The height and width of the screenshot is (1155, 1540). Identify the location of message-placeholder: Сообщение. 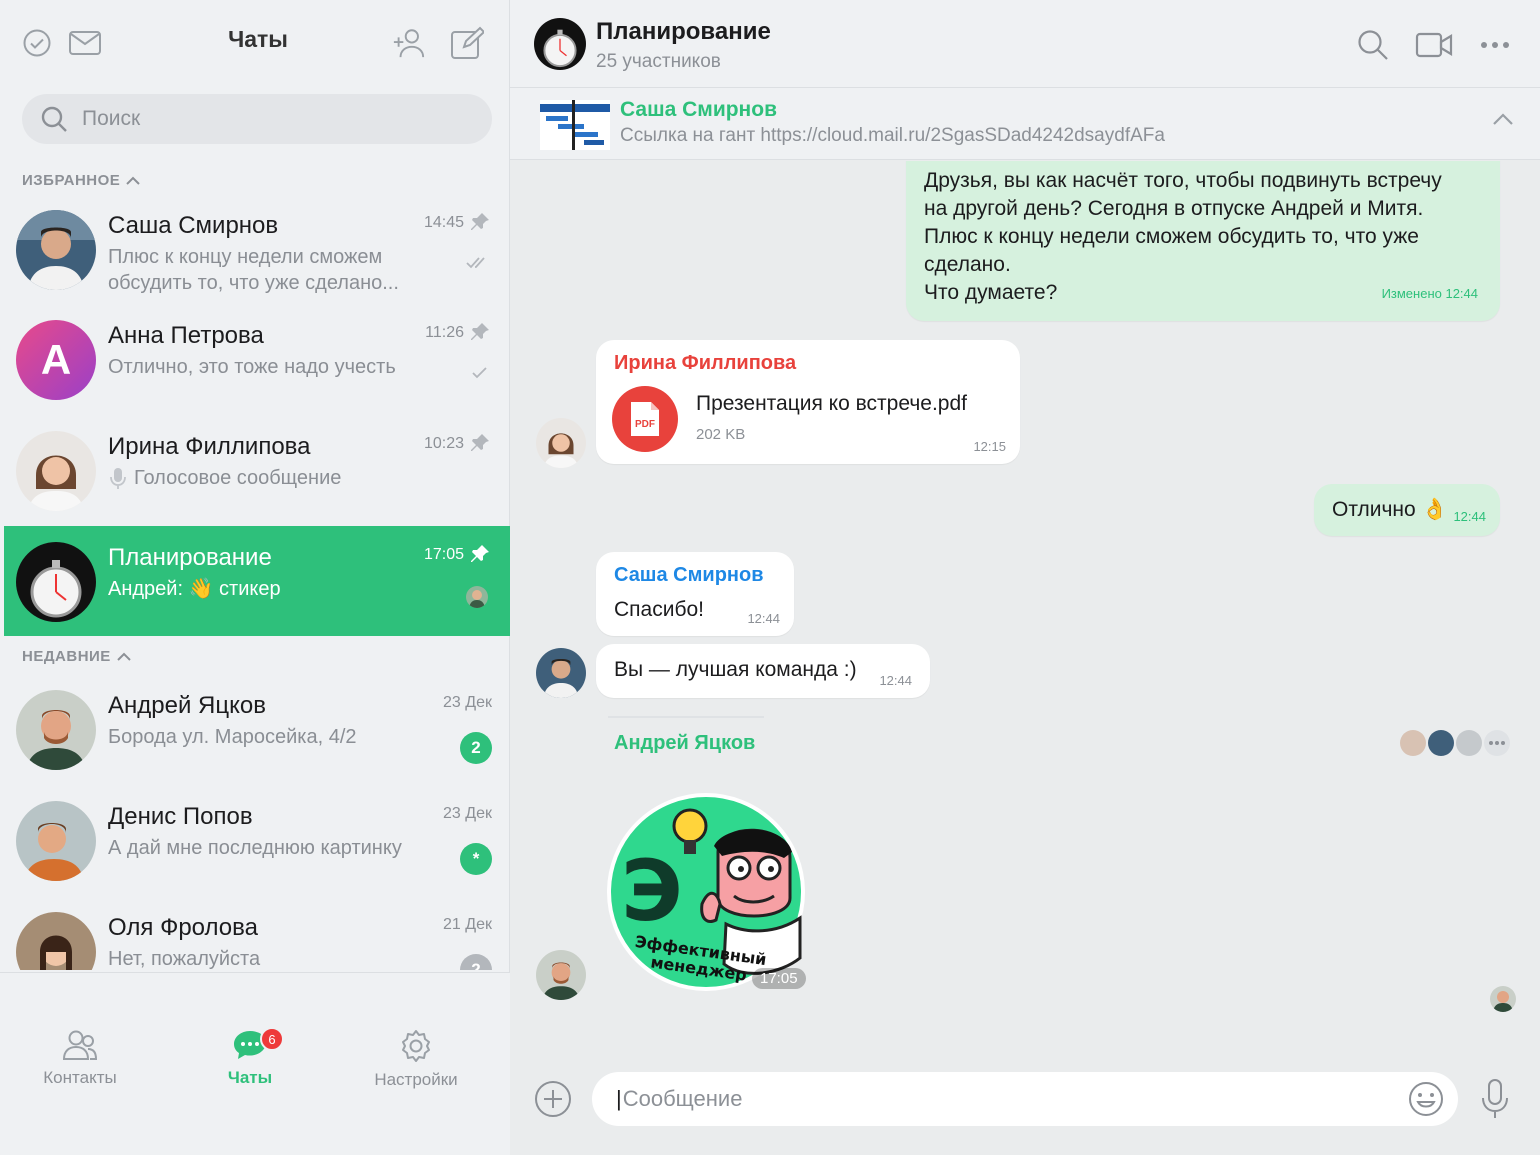
(682, 1098).